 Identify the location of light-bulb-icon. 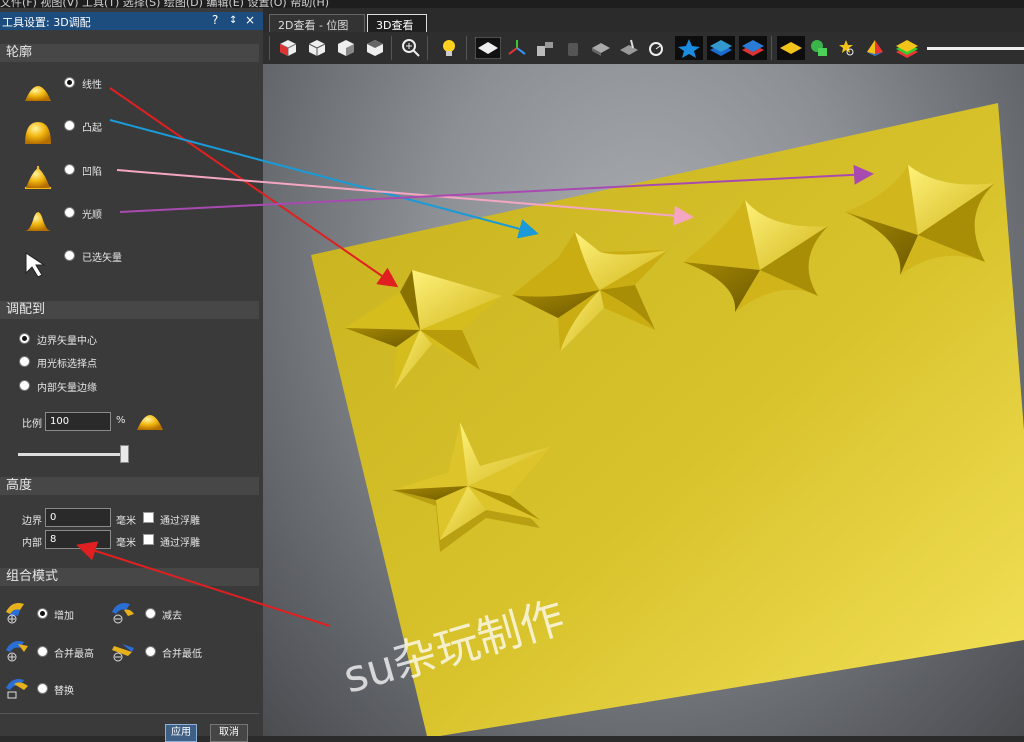
(449, 48).